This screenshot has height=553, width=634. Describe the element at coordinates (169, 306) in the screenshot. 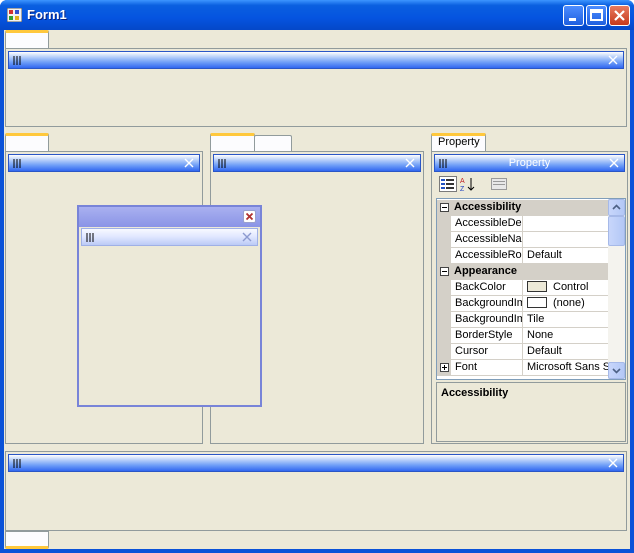

I see `floating-dock-window` at that location.